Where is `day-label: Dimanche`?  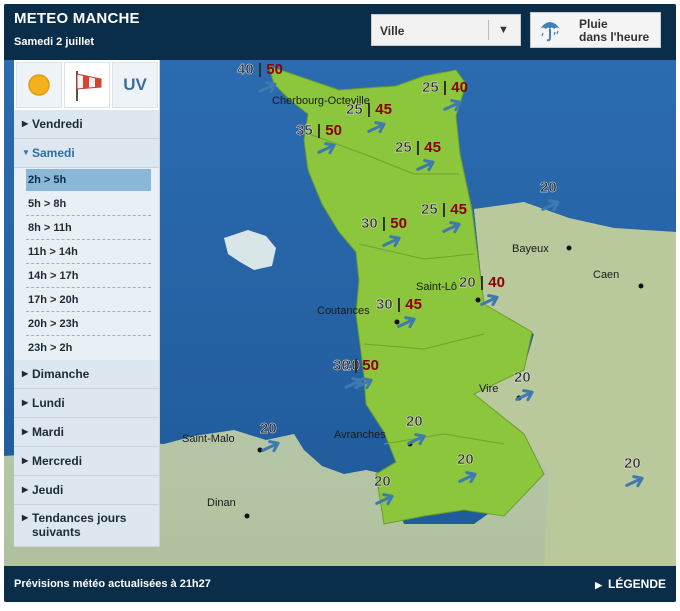
day-label: Dimanche is located at coordinates (61, 374).